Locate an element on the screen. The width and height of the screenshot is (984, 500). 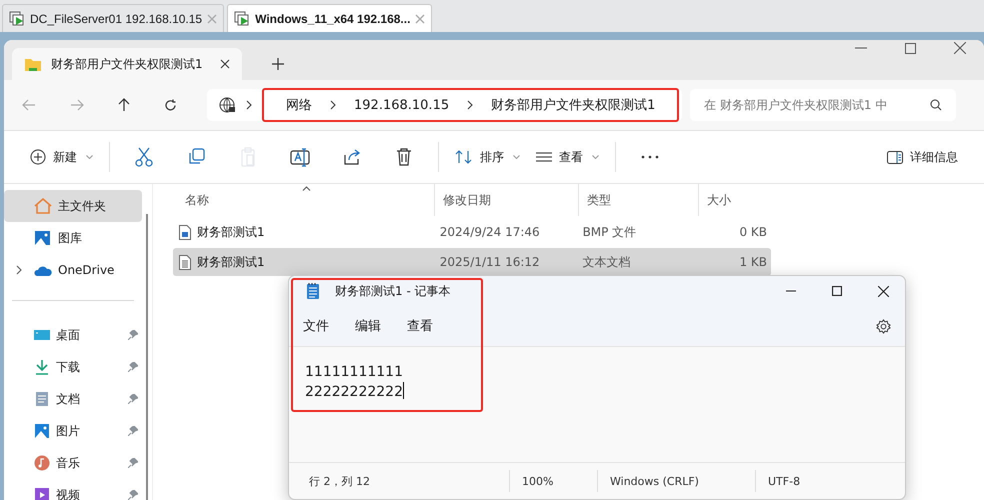
column-header: 修改日期 is located at coordinates (506, 200).